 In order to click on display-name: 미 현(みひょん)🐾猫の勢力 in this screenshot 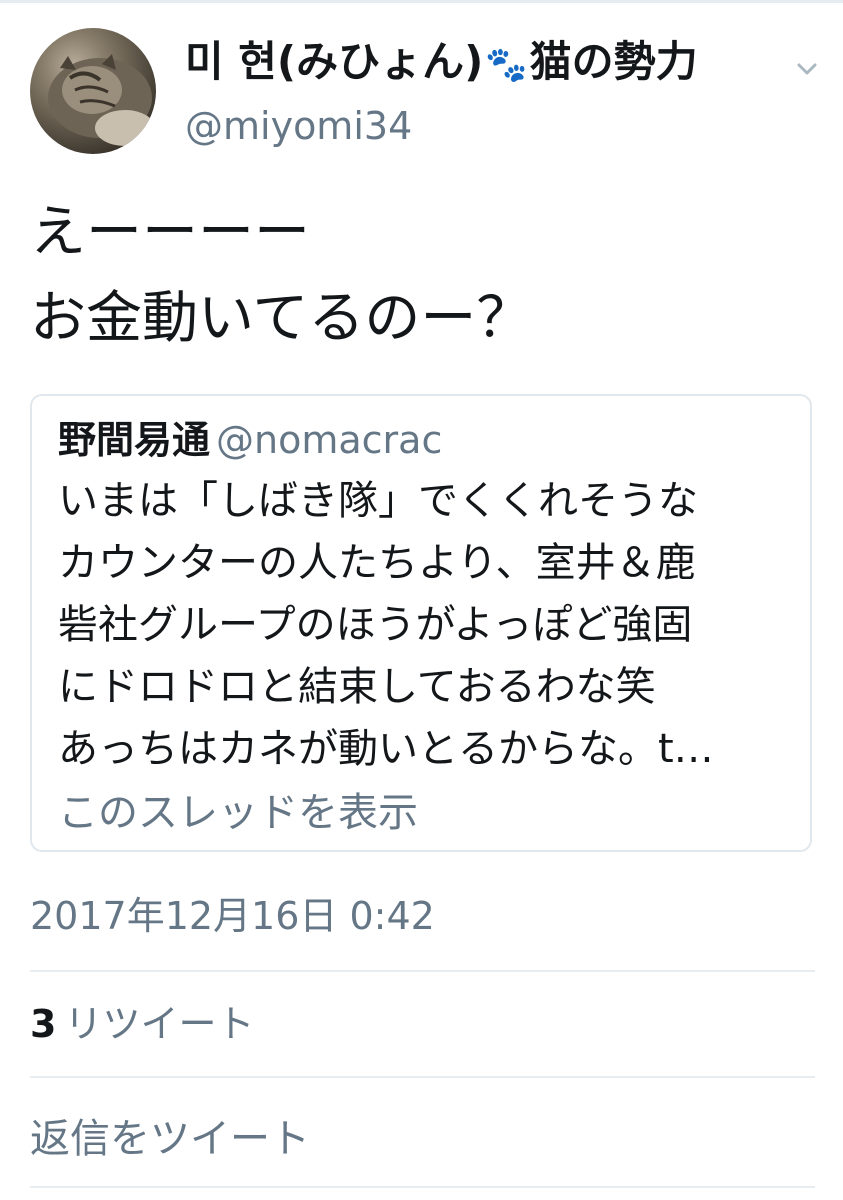, I will do `click(441, 63)`.